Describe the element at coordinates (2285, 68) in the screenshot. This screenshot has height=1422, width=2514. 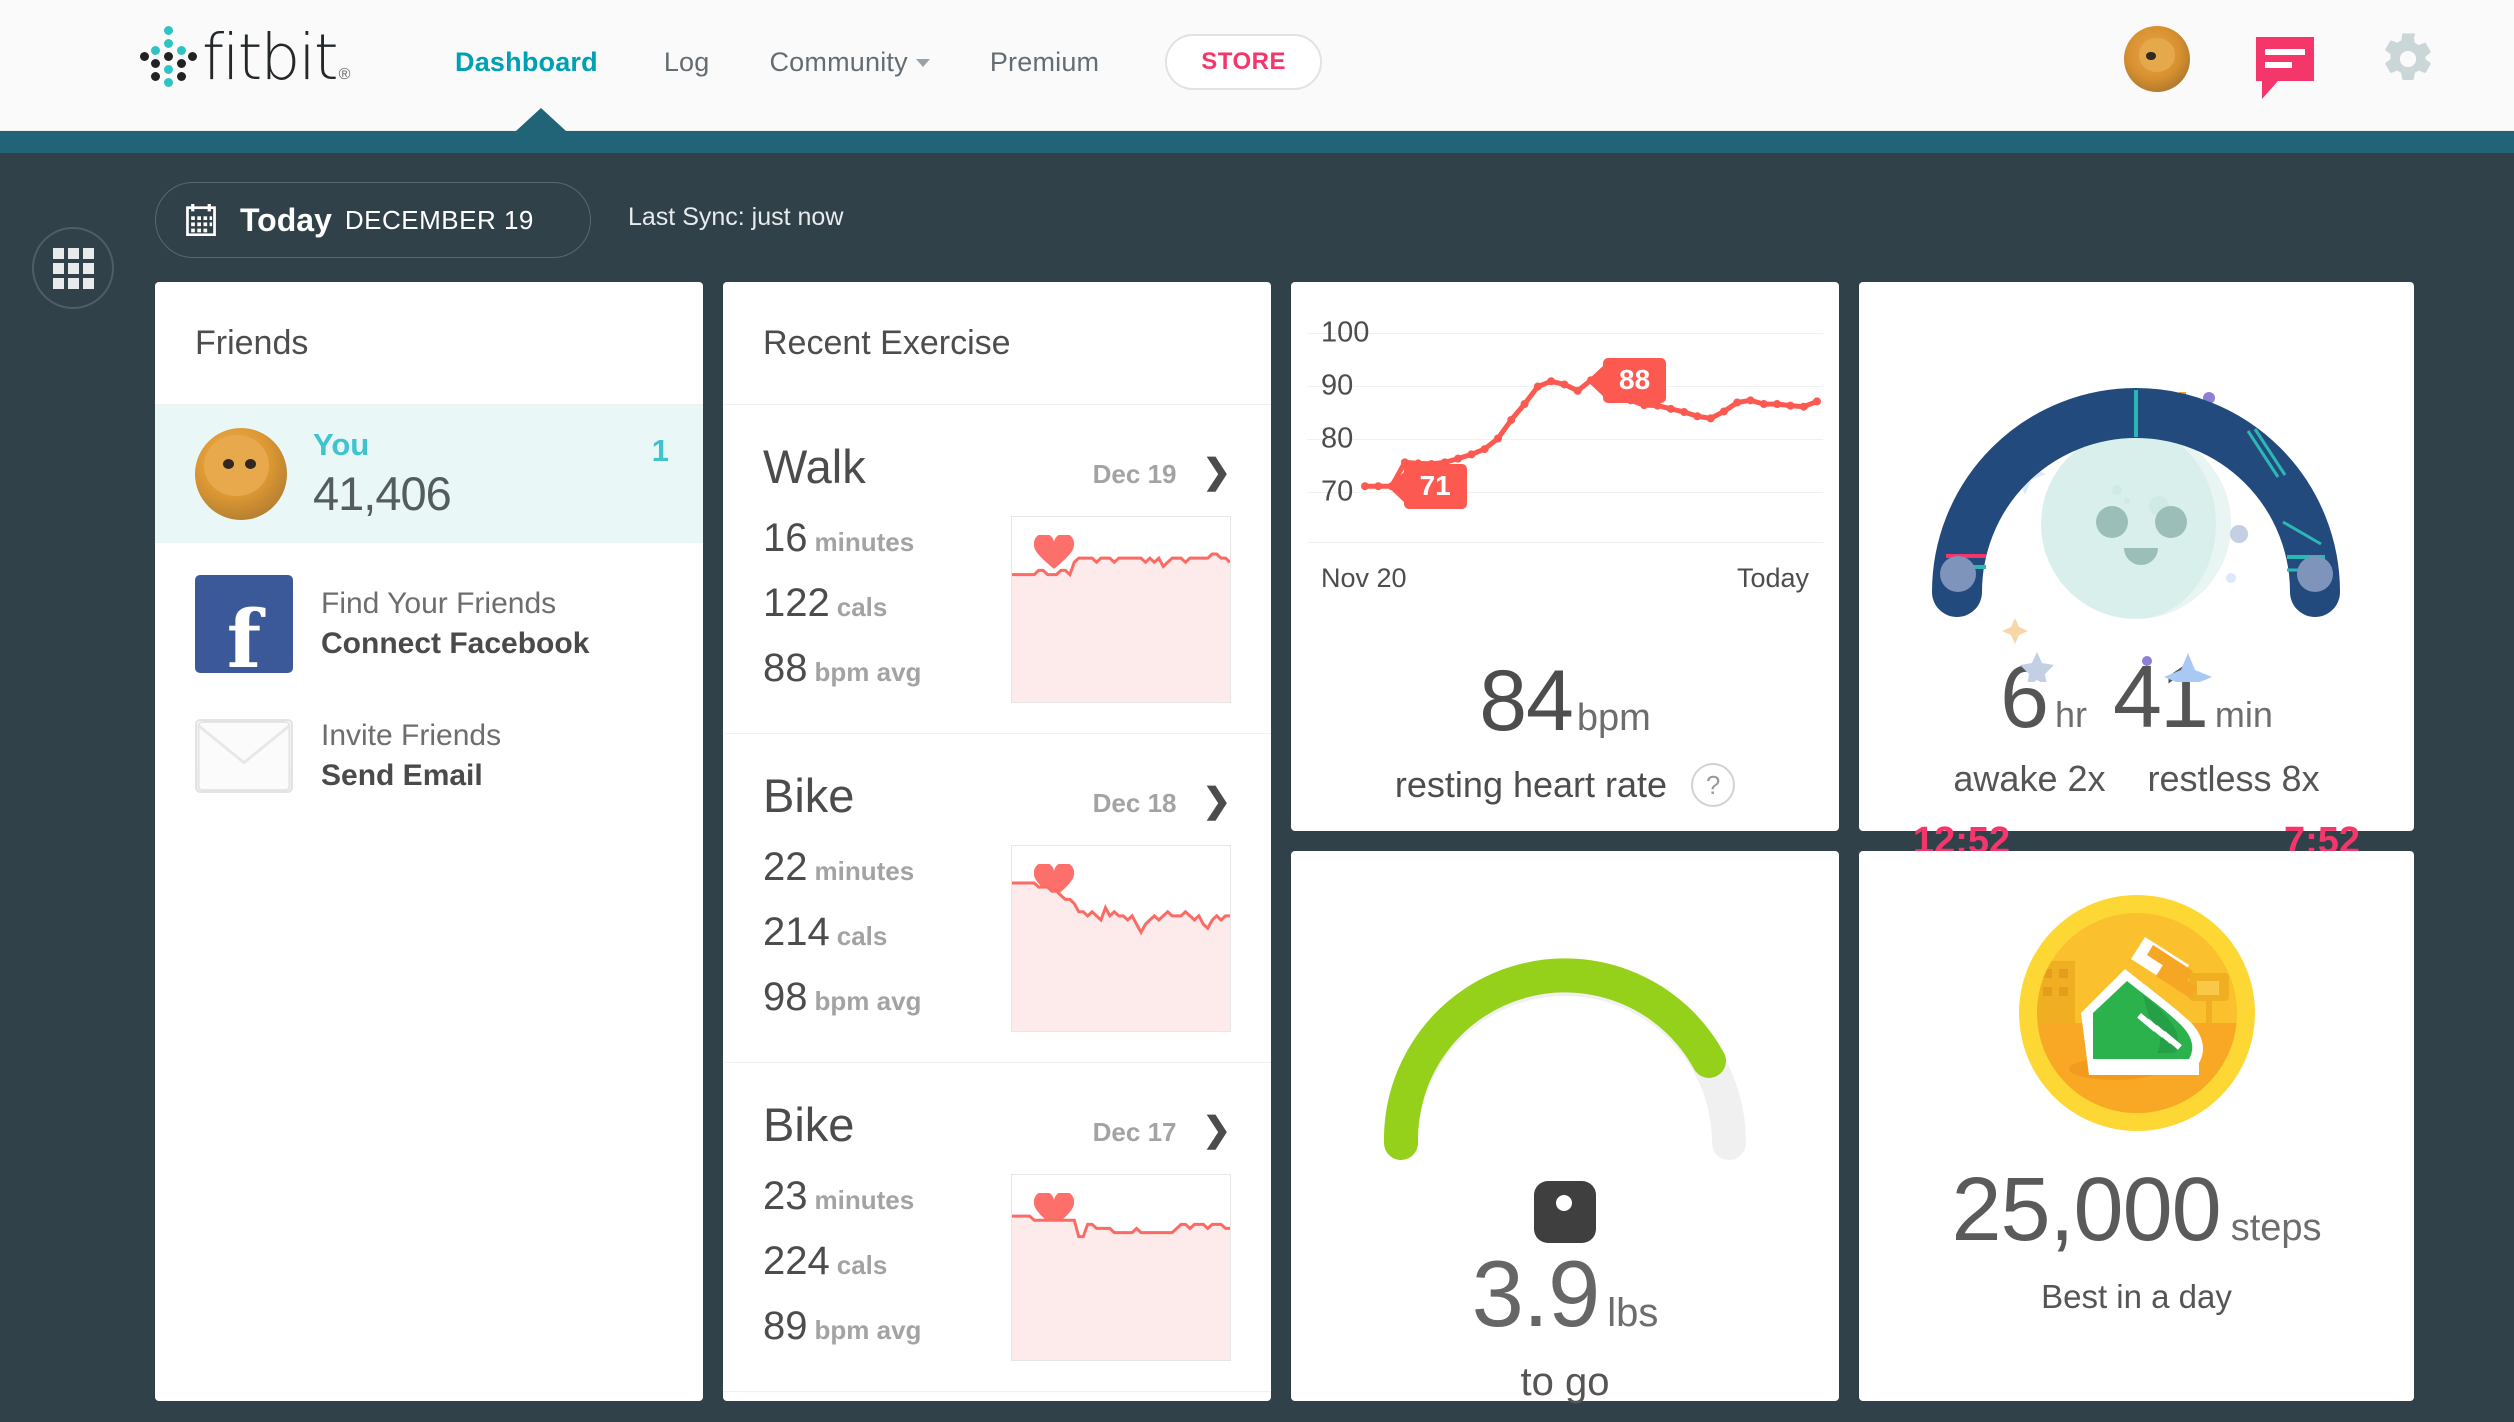
I see `message-icon` at that location.